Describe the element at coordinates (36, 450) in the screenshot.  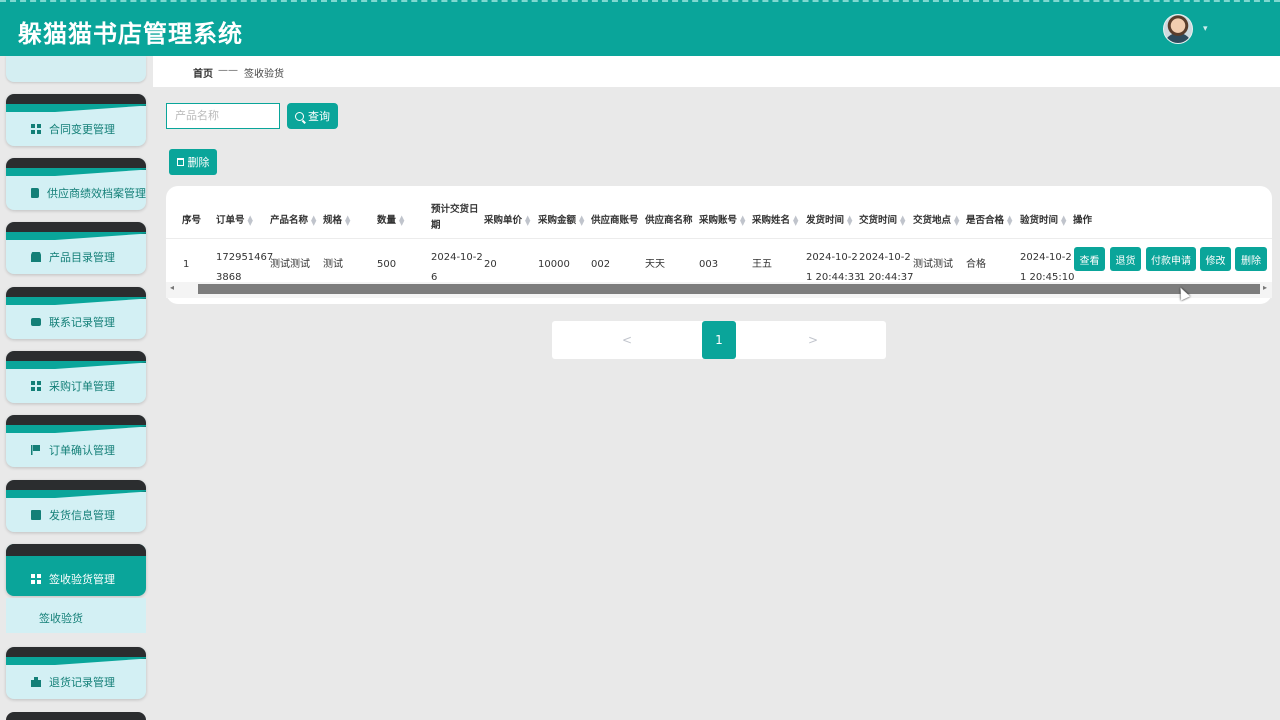
I see `flag-icon` at that location.